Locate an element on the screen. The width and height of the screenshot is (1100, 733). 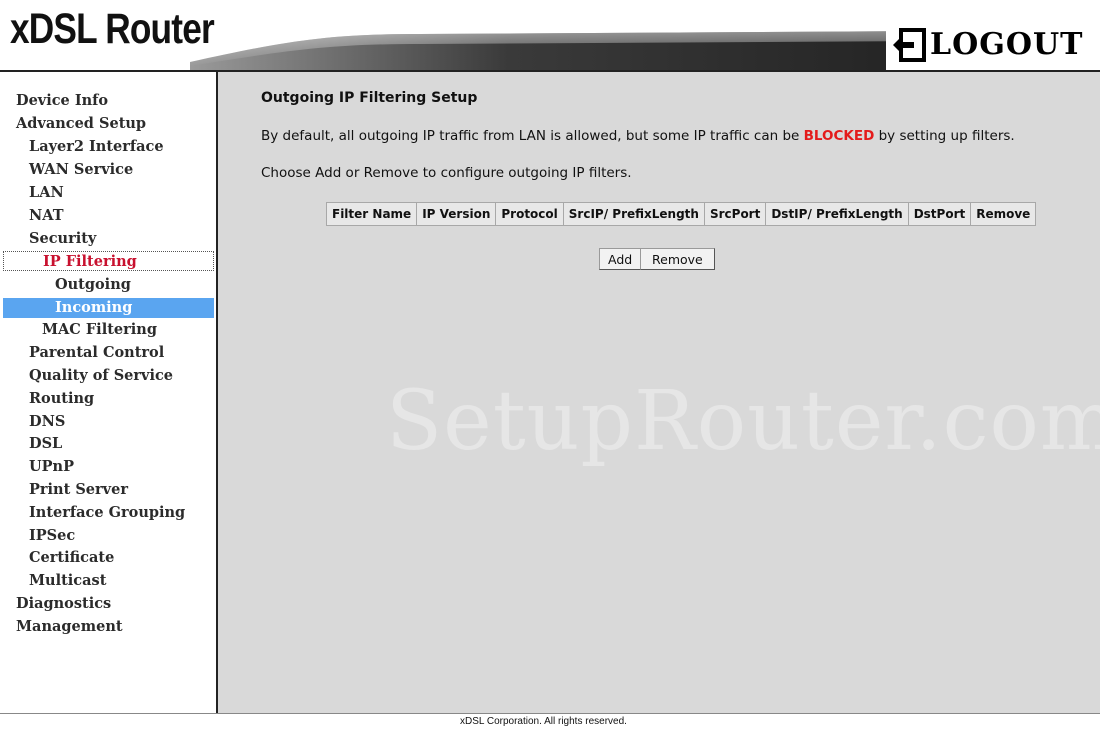
column-header-dst-port: DstPort is located at coordinates (939, 214).